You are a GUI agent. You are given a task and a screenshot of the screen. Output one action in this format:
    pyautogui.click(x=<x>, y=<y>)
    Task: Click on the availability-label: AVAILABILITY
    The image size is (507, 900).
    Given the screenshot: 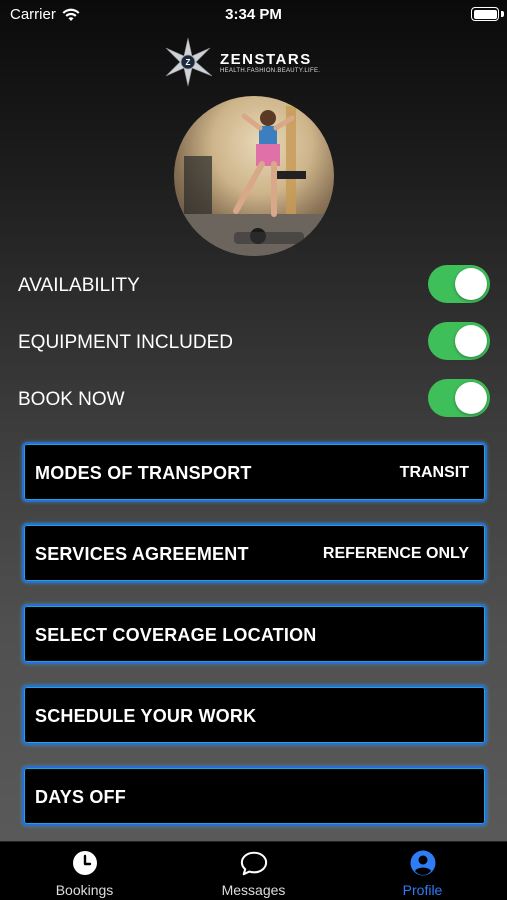 What is the action you would take?
    pyautogui.click(x=79, y=285)
    